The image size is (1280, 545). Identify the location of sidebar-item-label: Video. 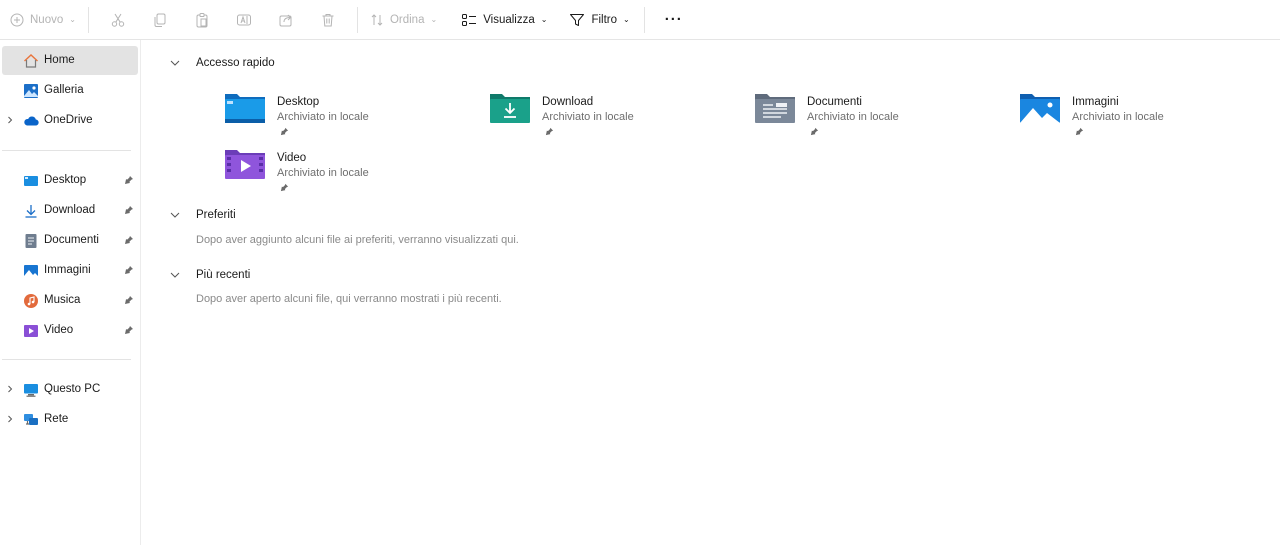
(59, 330).